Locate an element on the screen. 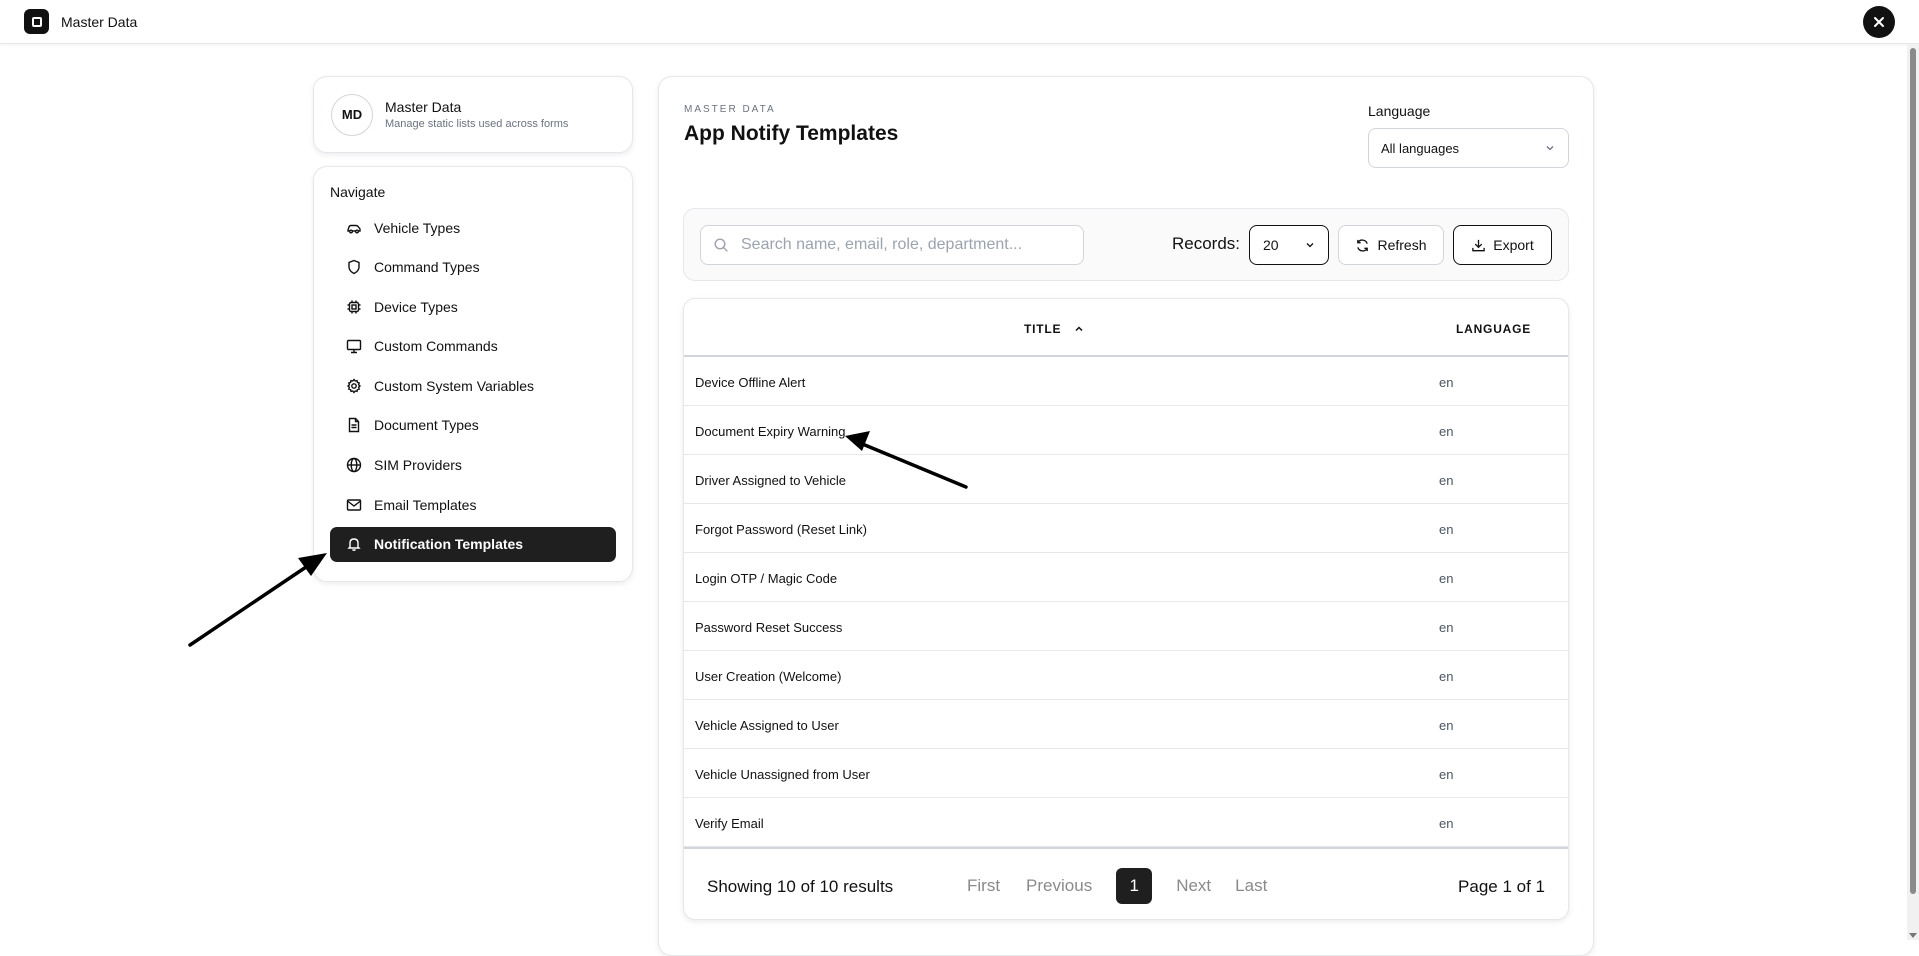 The image size is (1919, 956). cell-title: Vehicle Unassigned from User is located at coordinates (782, 774).